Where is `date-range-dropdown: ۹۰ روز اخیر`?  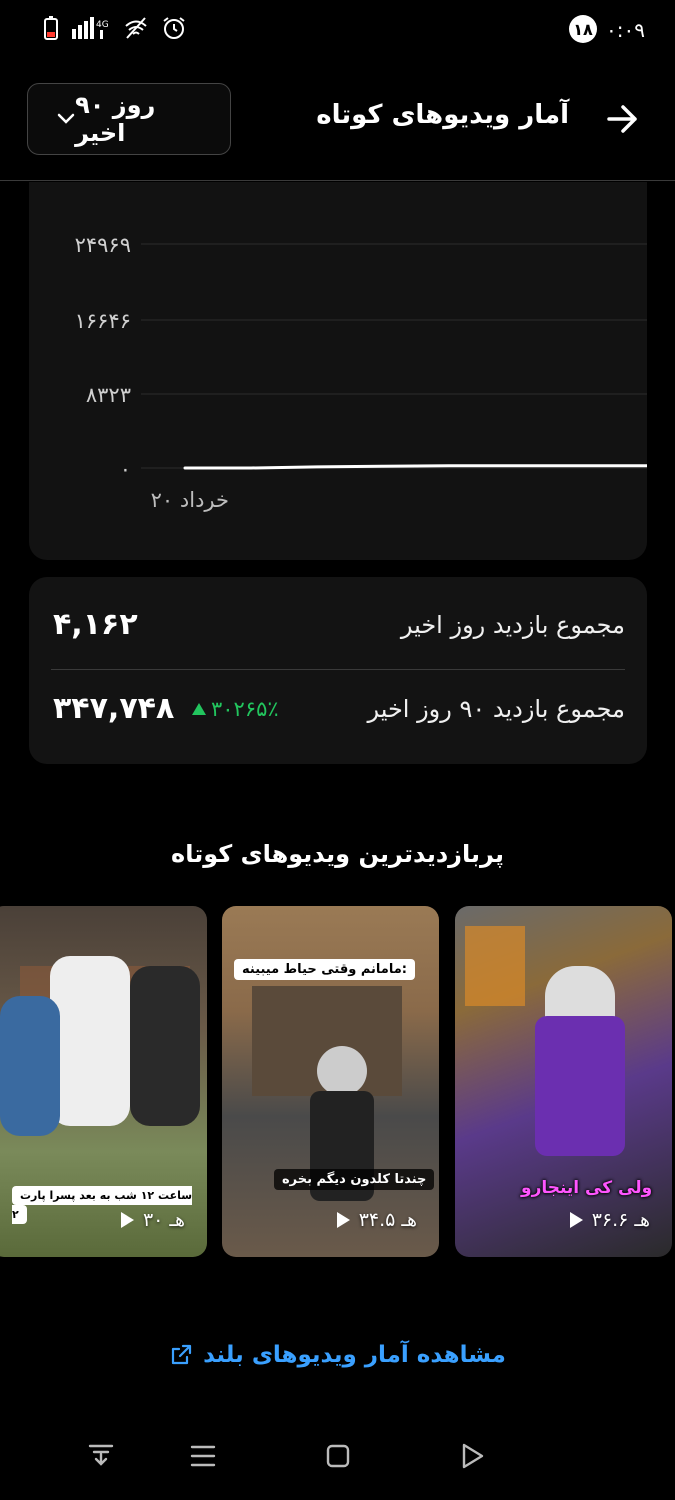
date-range-dropdown: ۹۰ روز اخیر is located at coordinates (129, 119).